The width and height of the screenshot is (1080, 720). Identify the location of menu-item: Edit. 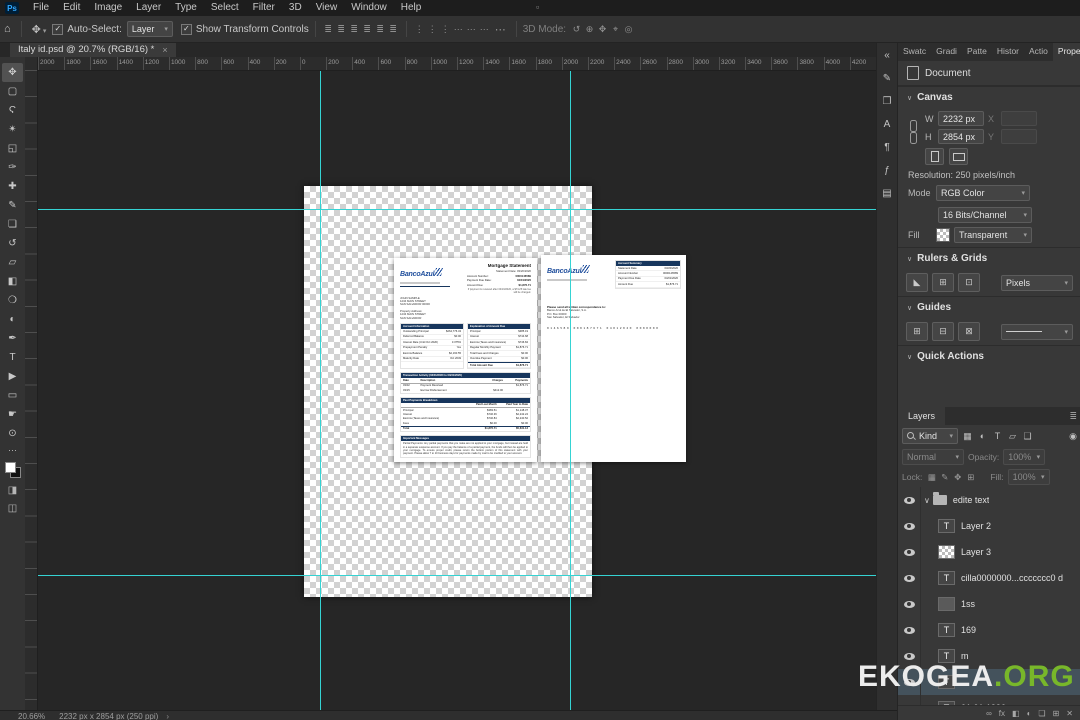
(71, 8).